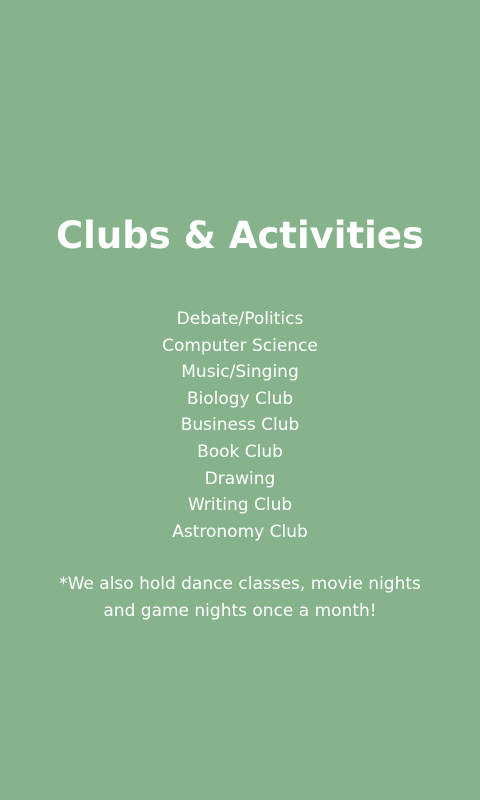 The height and width of the screenshot is (800, 480). What do you see at coordinates (240, 345) in the screenshot?
I see `list-item: Computer Science` at bounding box center [240, 345].